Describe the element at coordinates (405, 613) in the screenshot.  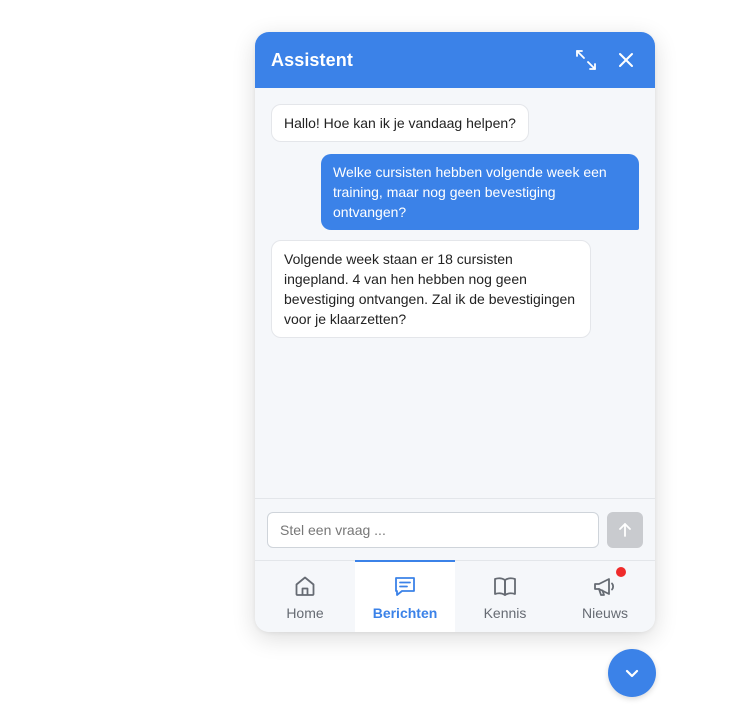
I see `nav-label-berichten: Berichten` at that location.